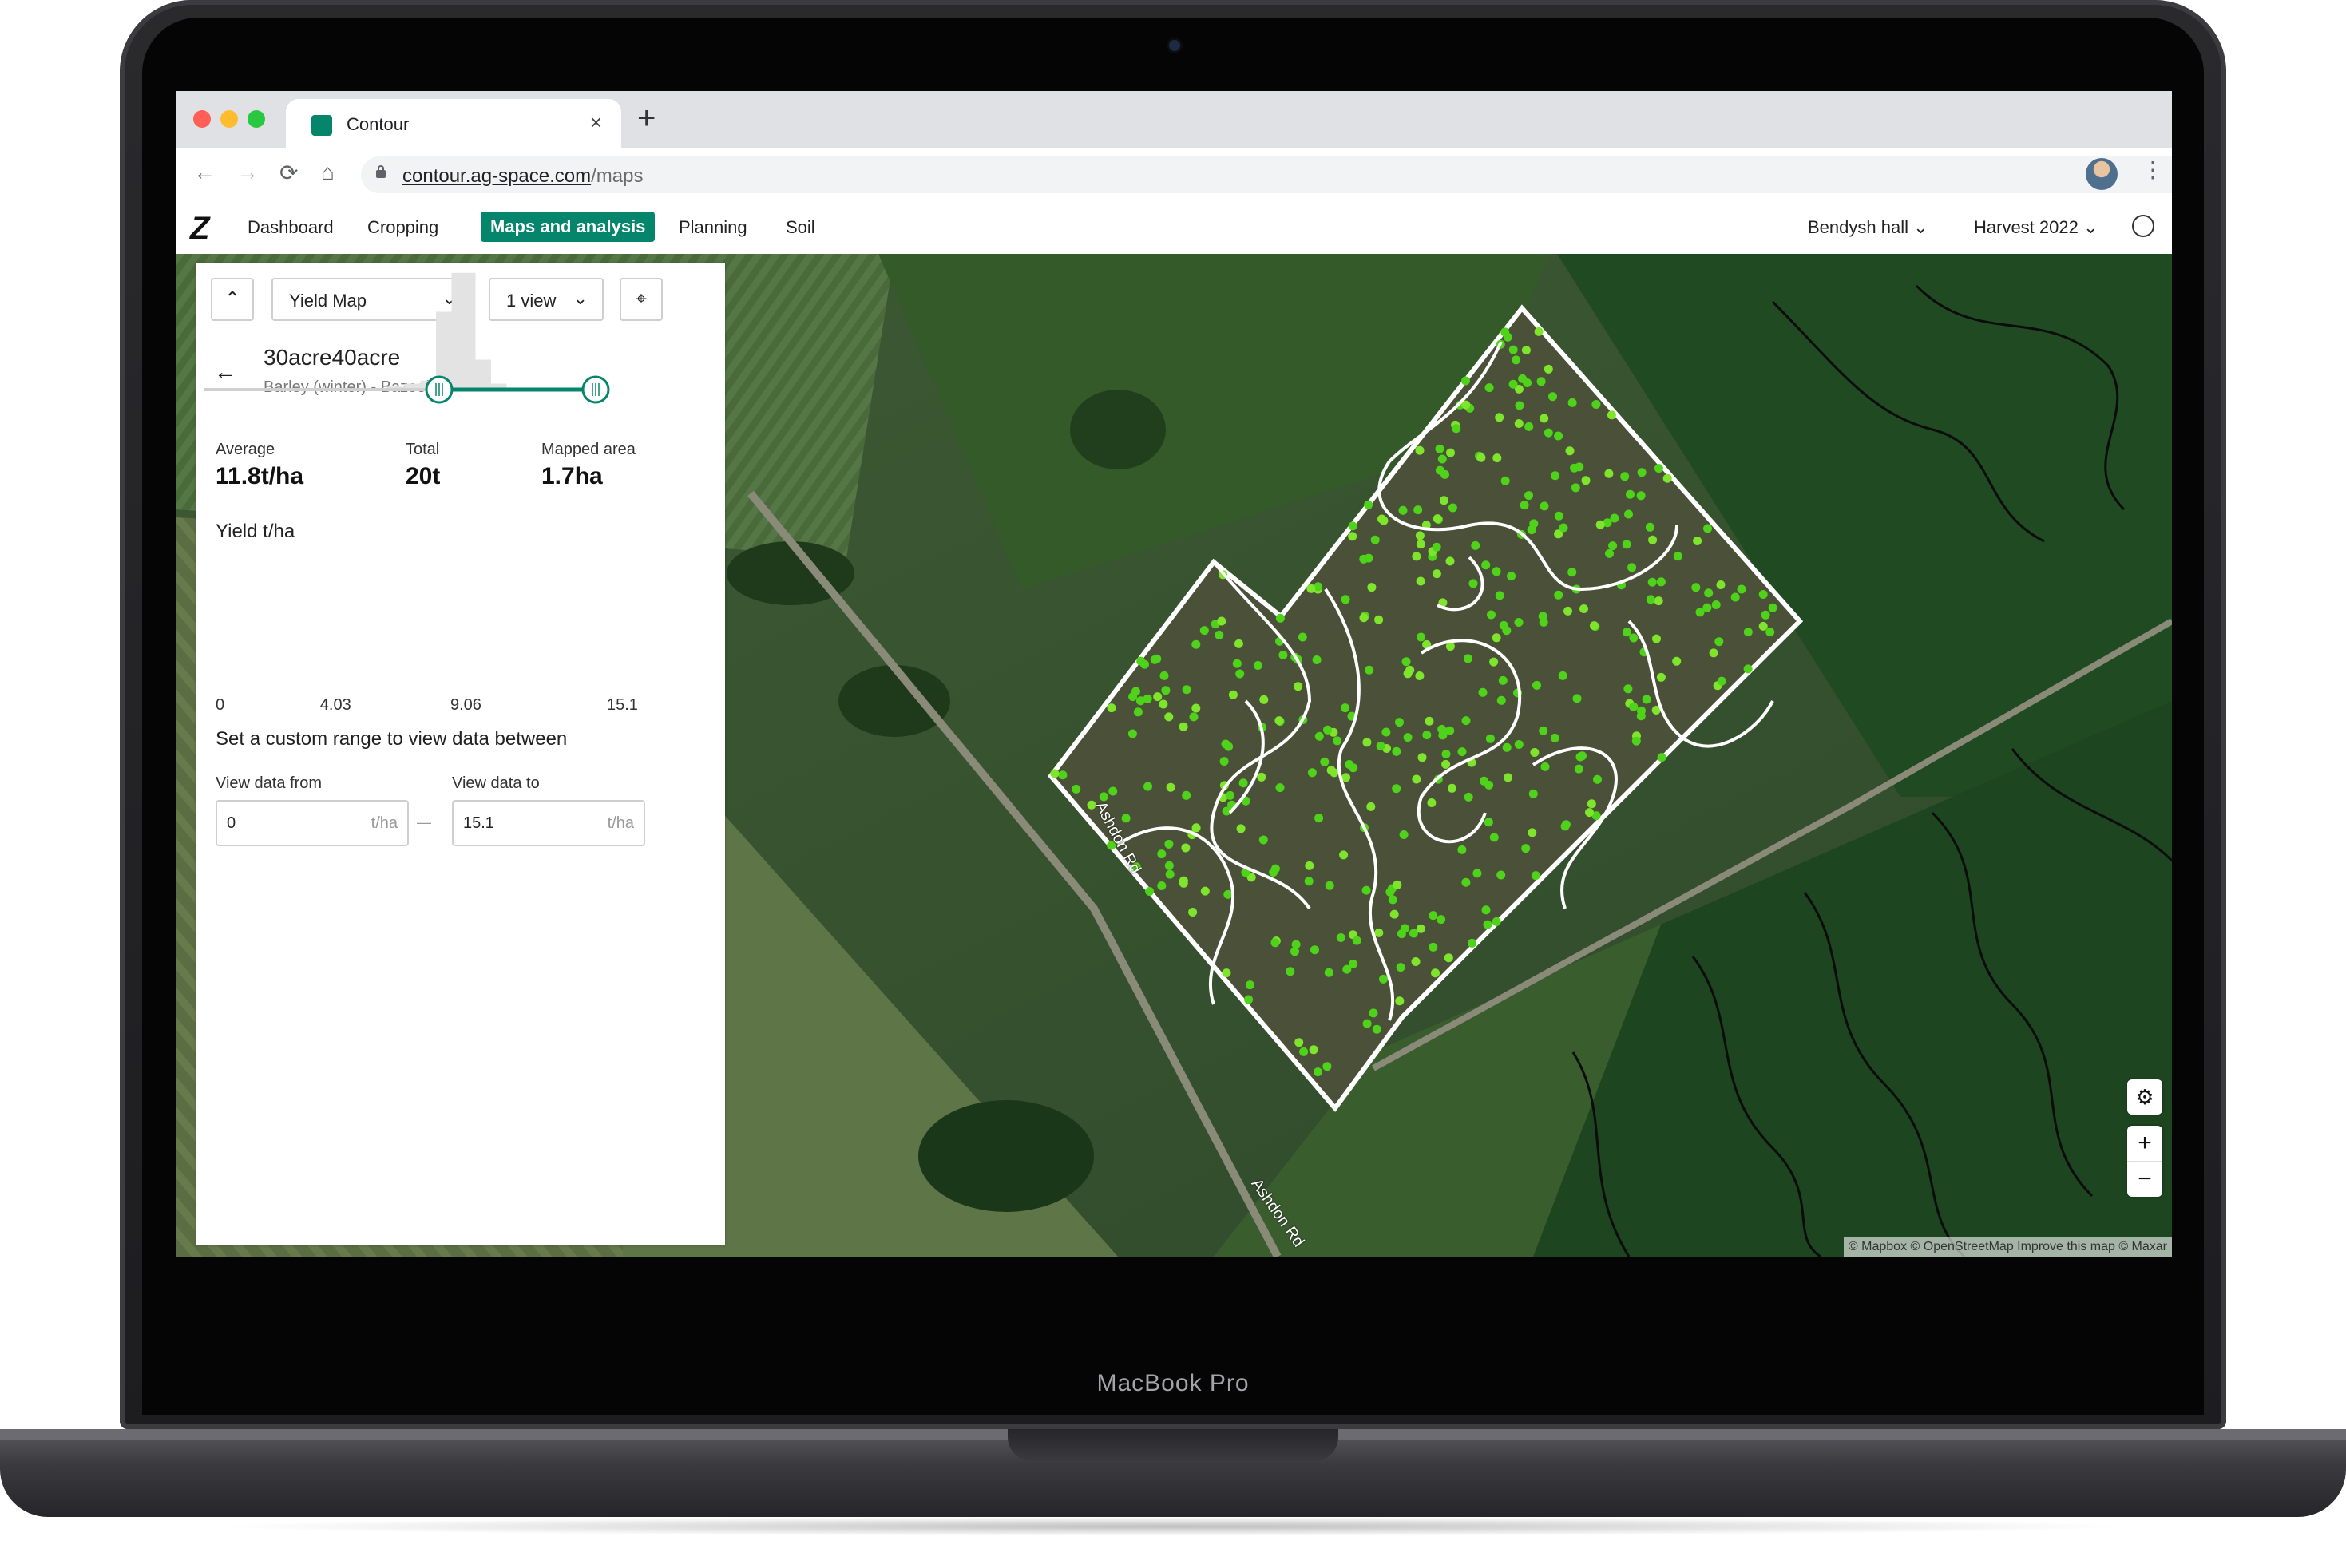  Describe the element at coordinates (646, 119) in the screenshot. I see `new-tab-icon: +` at that location.